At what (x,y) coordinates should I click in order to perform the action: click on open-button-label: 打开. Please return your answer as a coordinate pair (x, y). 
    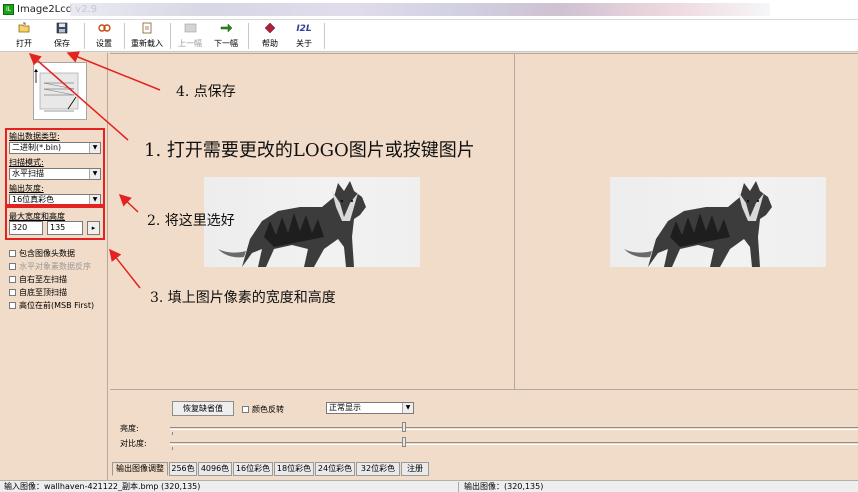
    Looking at the image, I should click on (24, 43).